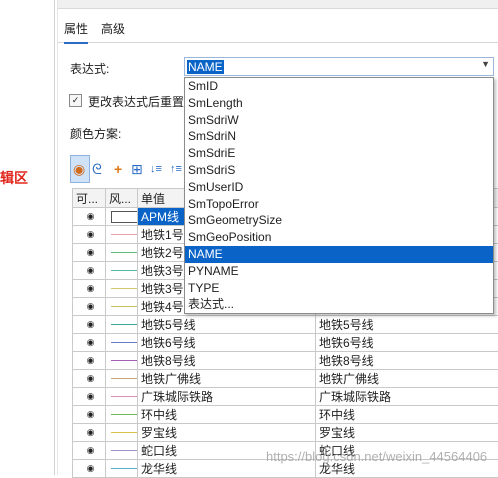 The height and width of the screenshot is (478, 498). I want to click on dropdown-option: SmSdriW, so click(339, 120).